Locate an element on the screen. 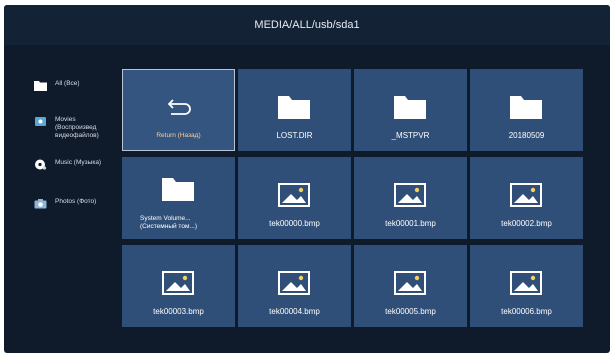  tile-folder: 20180509 is located at coordinates (526, 110).